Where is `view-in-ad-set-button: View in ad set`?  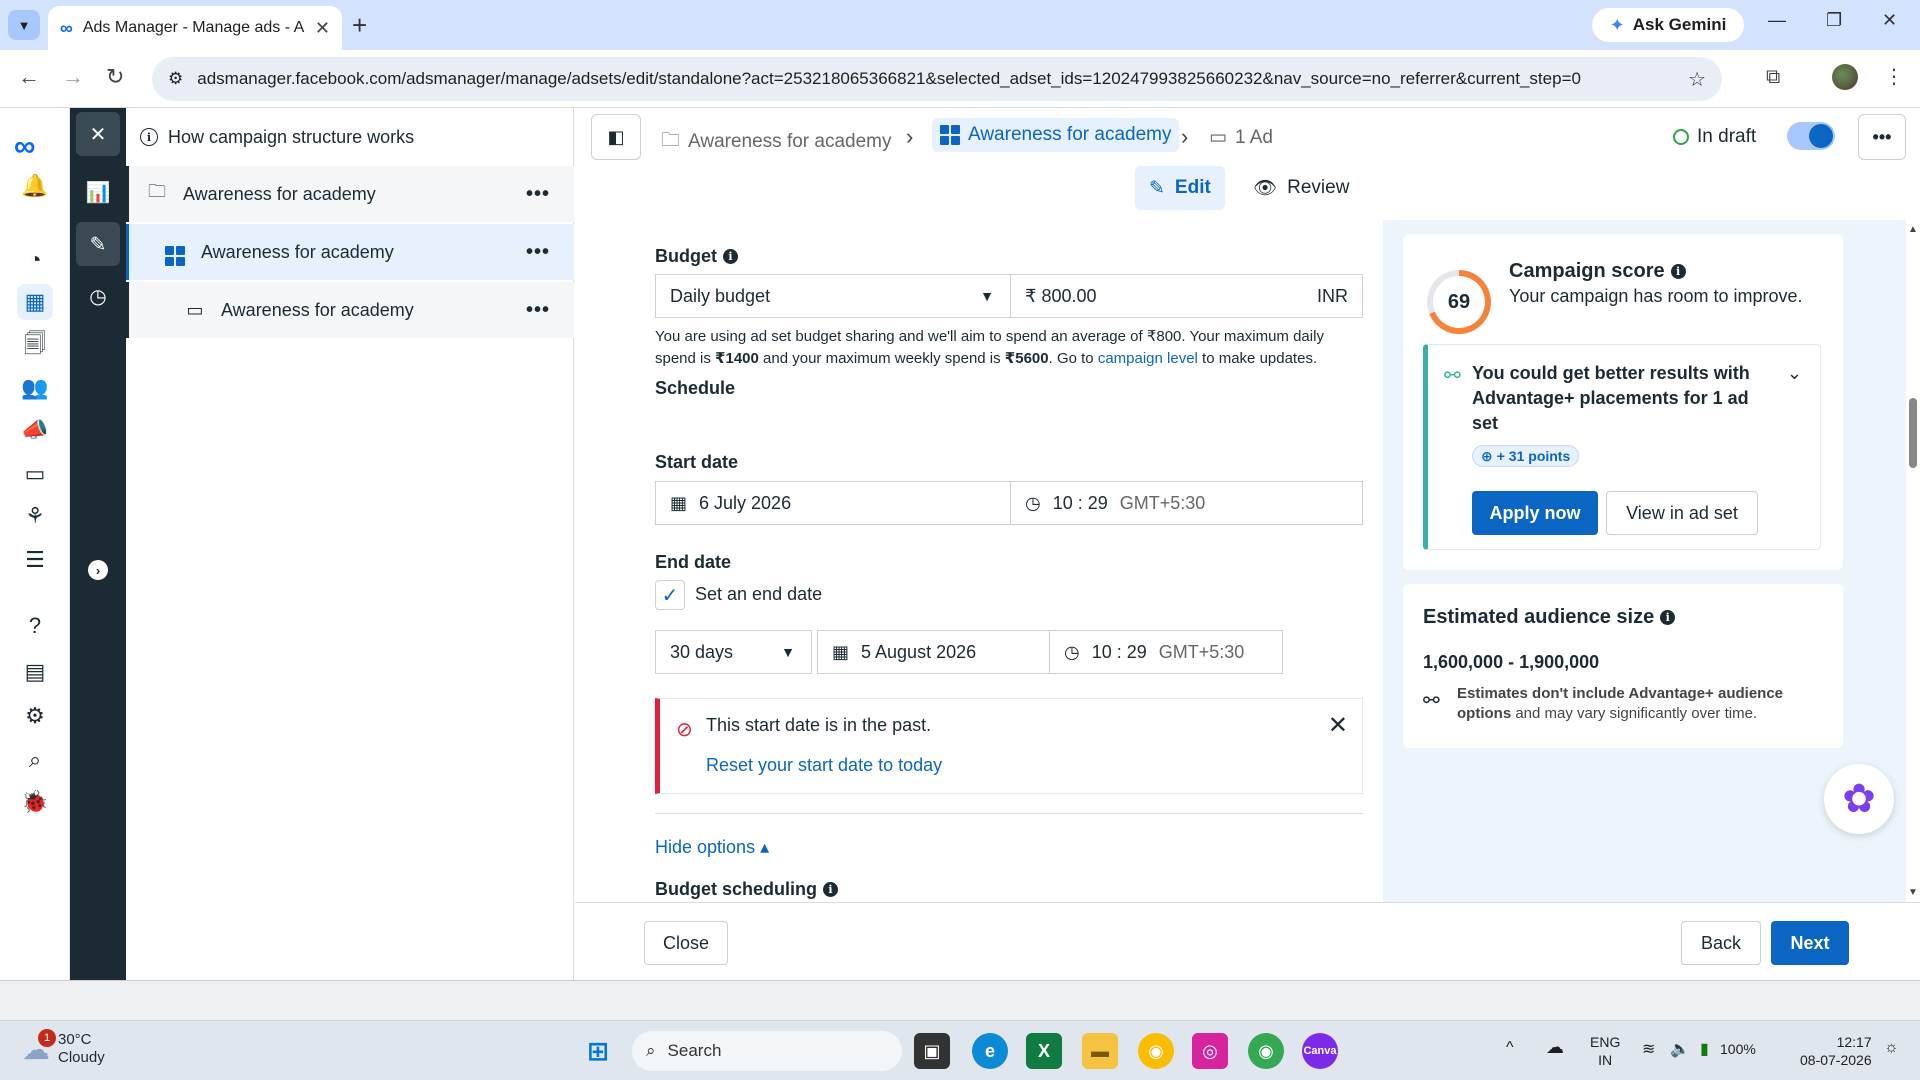
view-in-ad-set-button: View in ad set is located at coordinates (1682, 513).